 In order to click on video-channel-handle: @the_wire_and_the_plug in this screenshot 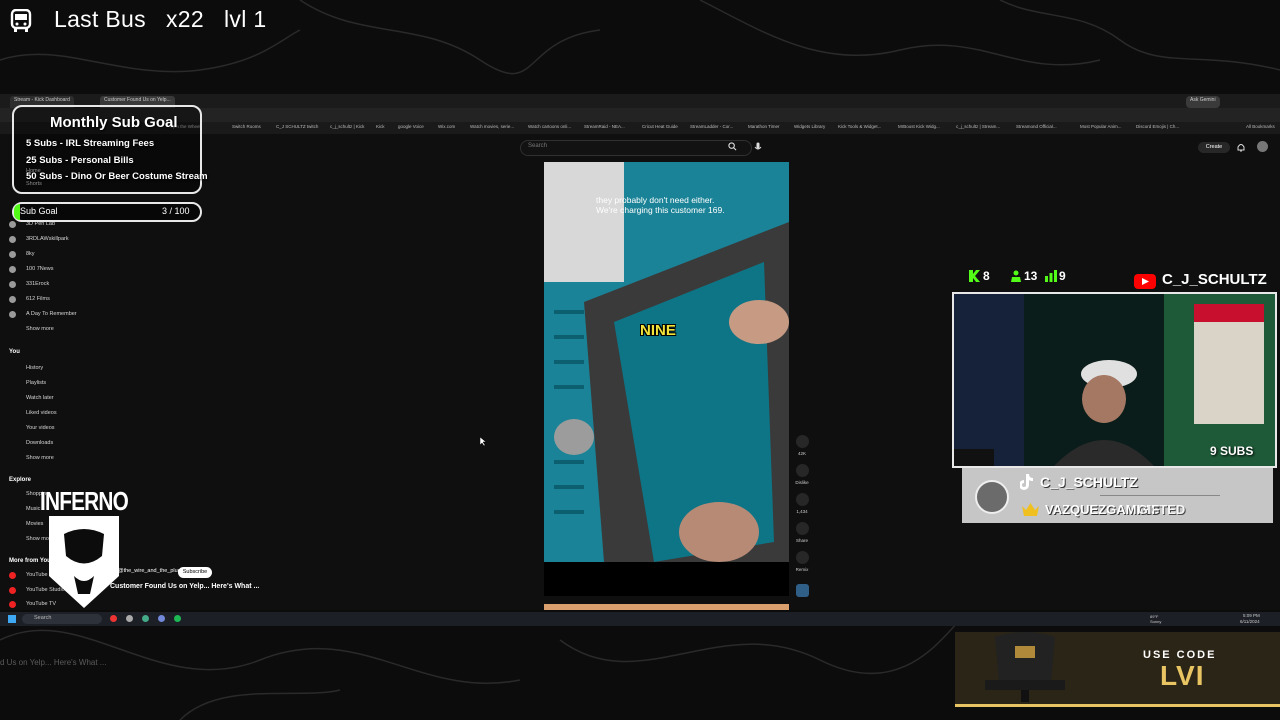, I will do `click(149, 571)`.